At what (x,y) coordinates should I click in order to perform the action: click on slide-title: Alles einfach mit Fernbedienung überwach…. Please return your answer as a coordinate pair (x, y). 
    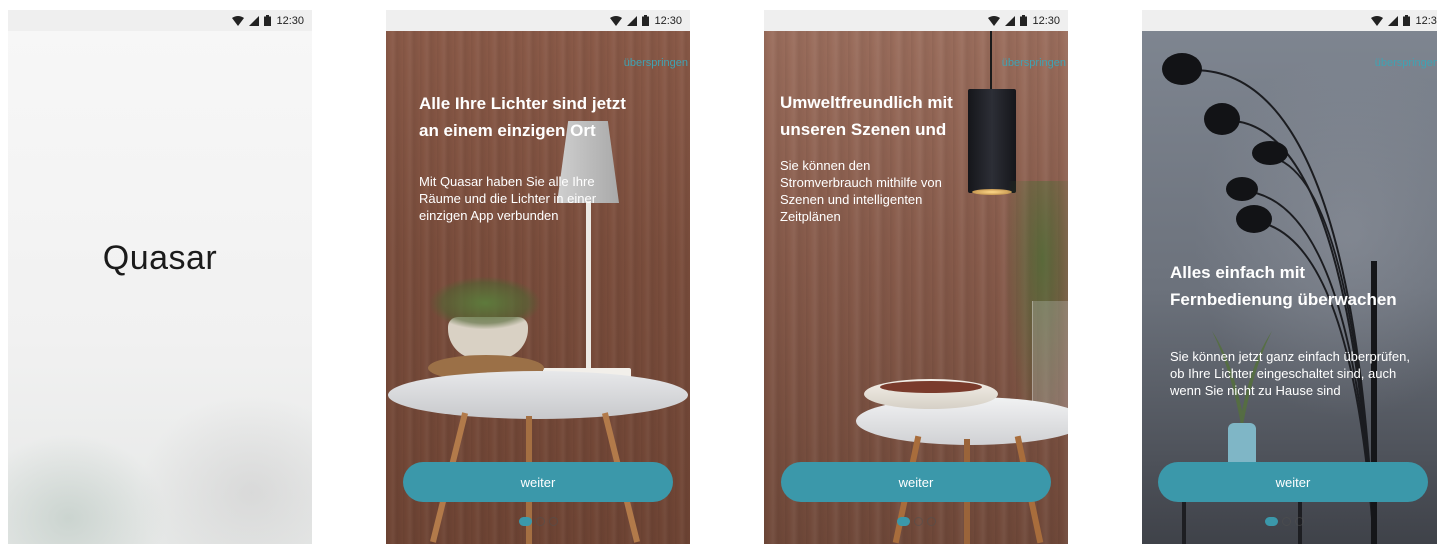
    Looking at the image, I should click on (1283, 286).